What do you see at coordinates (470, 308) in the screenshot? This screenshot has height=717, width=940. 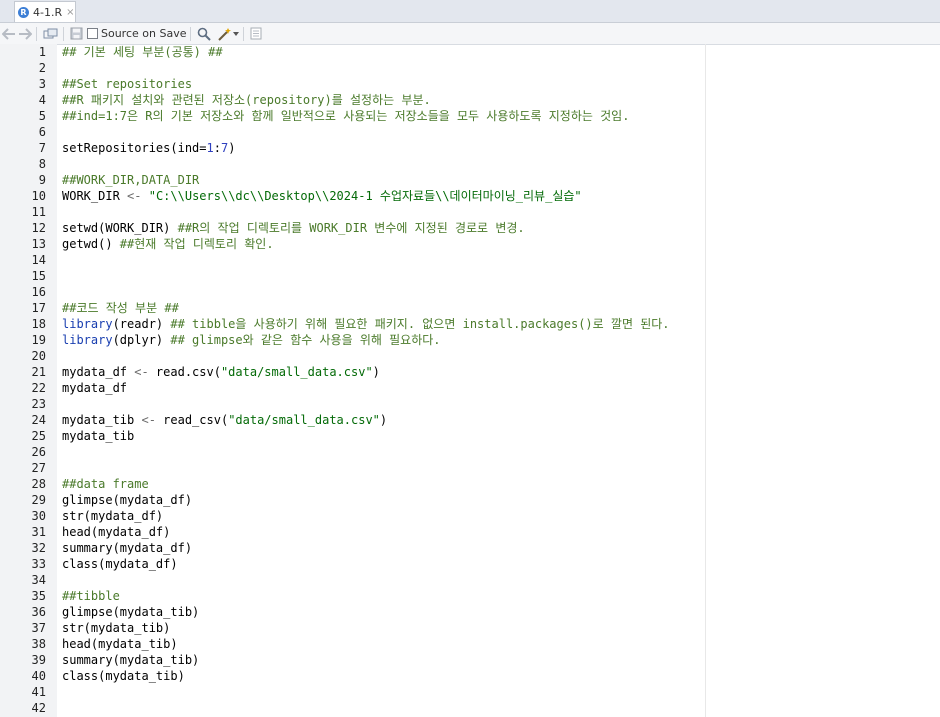 I see `code-line: 17 ##코드 작성 부분 ##` at bounding box center [470, 308].